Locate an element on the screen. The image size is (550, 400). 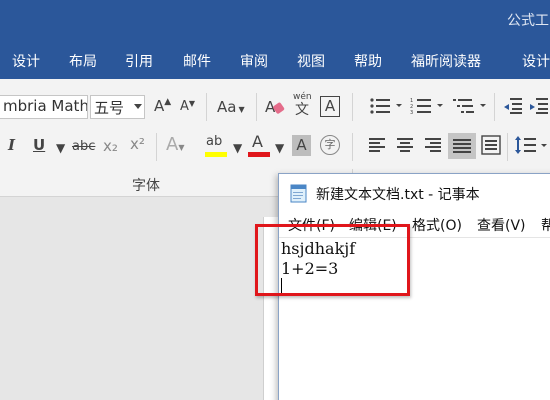
underline-button: U is located at coordinates (39, 145).